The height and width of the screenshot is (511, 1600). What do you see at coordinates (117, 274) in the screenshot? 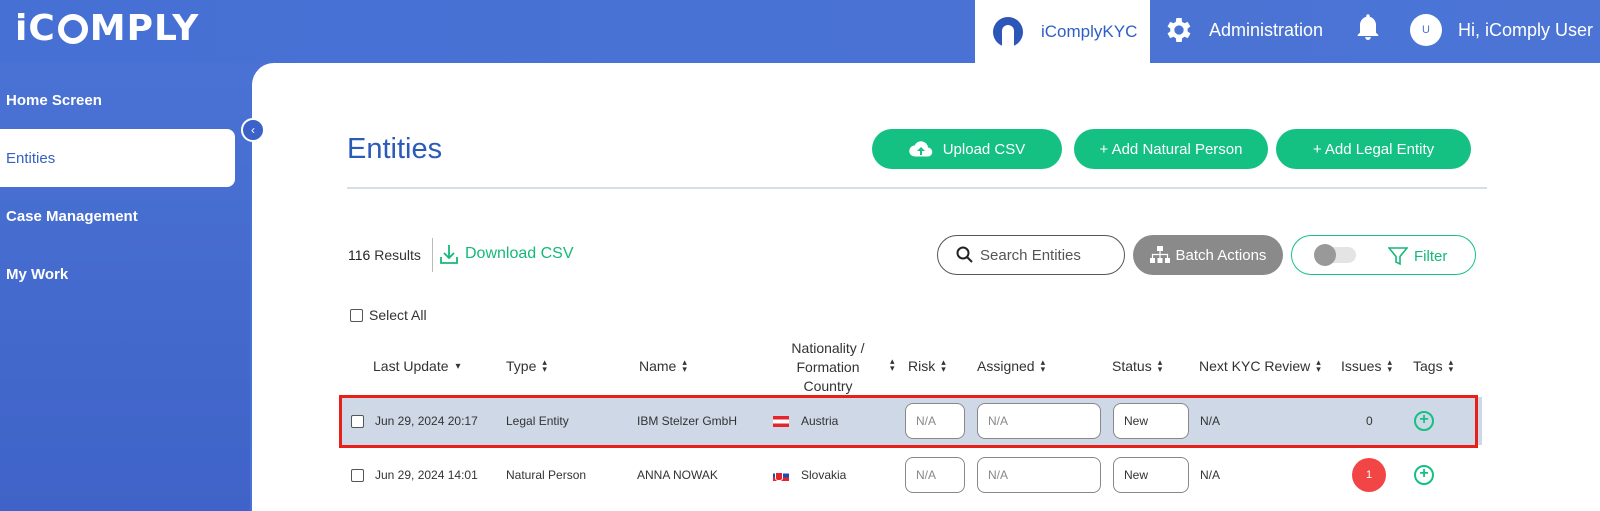
I see `sidebar-item-my-work: My Work` at bounding box center [117, 274].